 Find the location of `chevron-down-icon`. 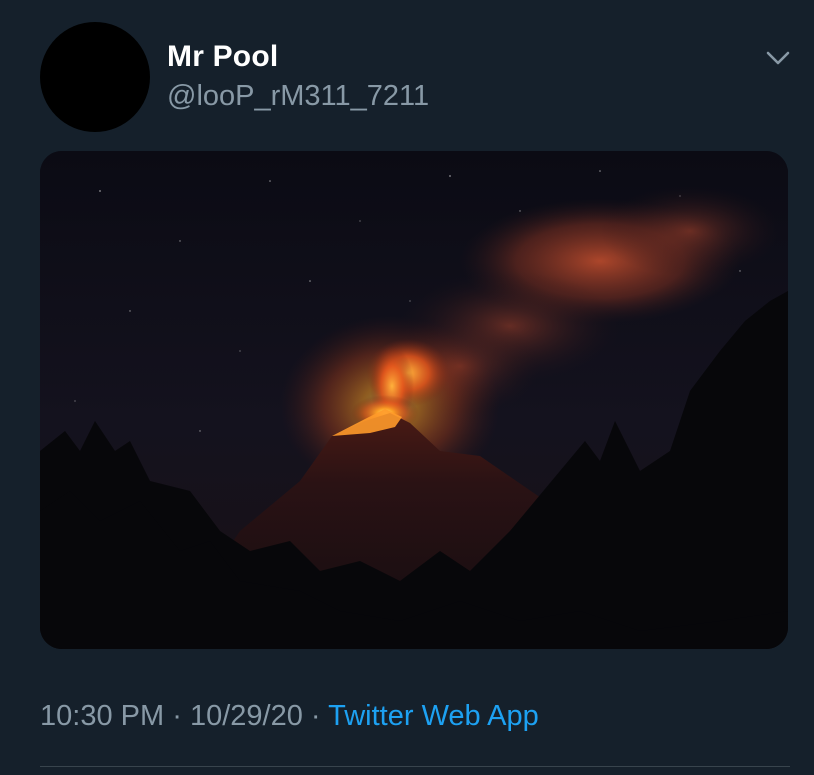

chevron-down-icon is located at coordinates (778, 58).